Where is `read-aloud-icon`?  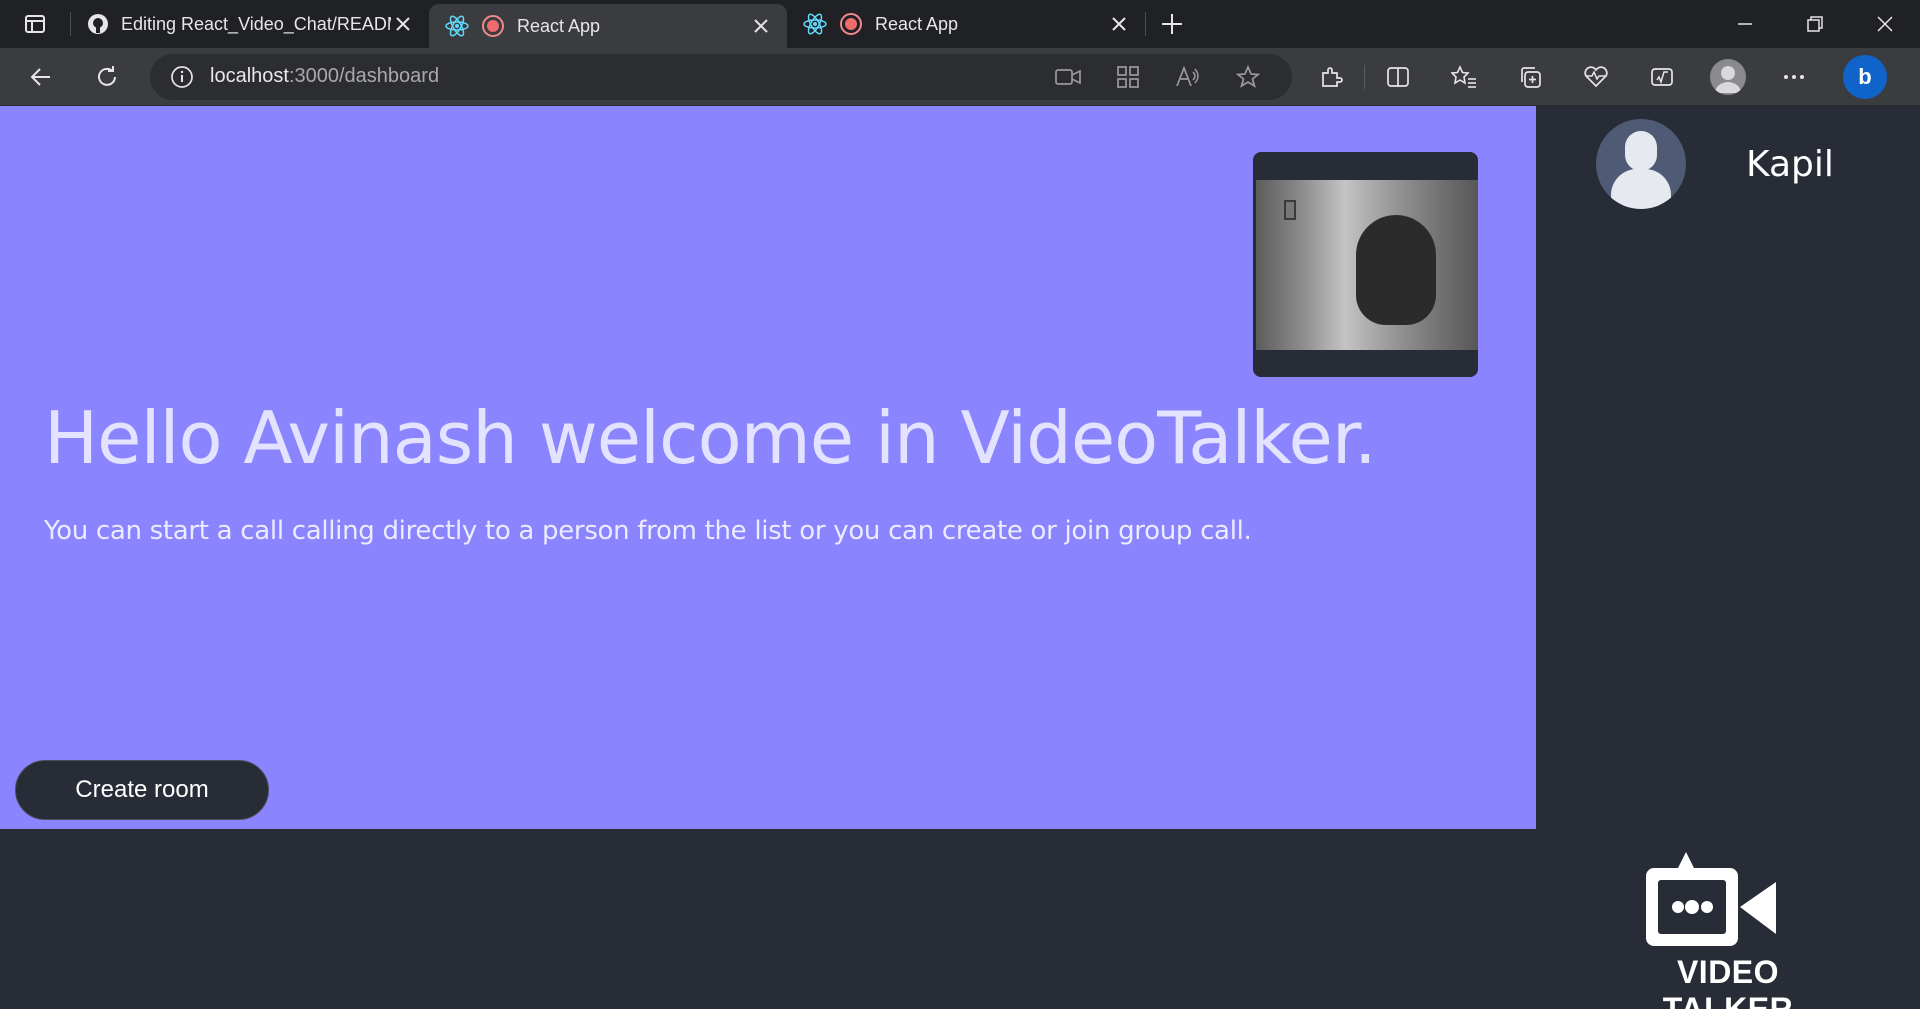
read-aloud-icon is located at coordinates (1187, 75).